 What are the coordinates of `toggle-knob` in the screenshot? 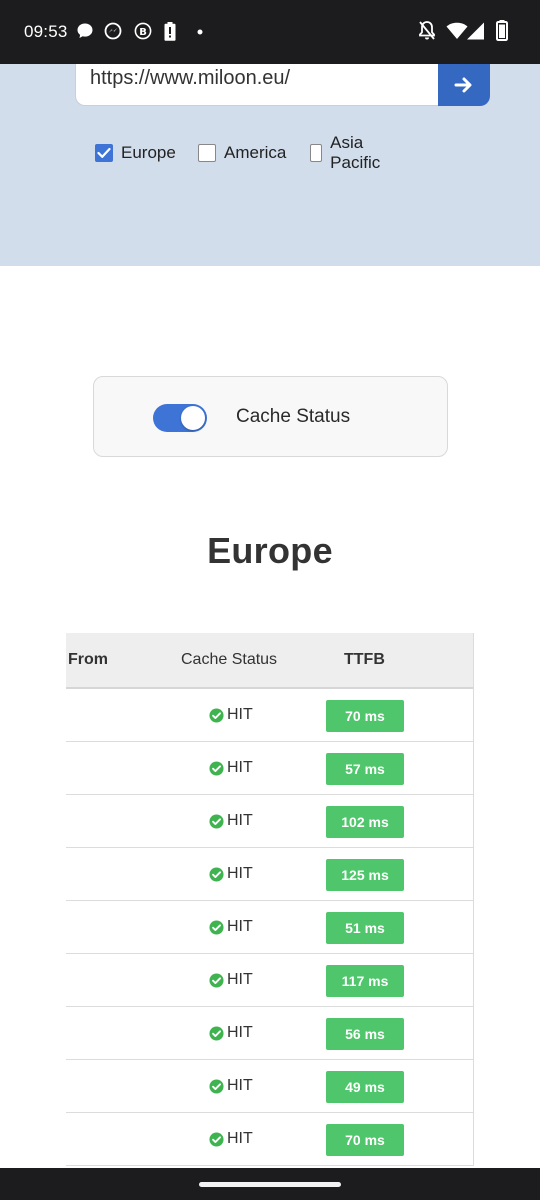 It's located at (193, 418).